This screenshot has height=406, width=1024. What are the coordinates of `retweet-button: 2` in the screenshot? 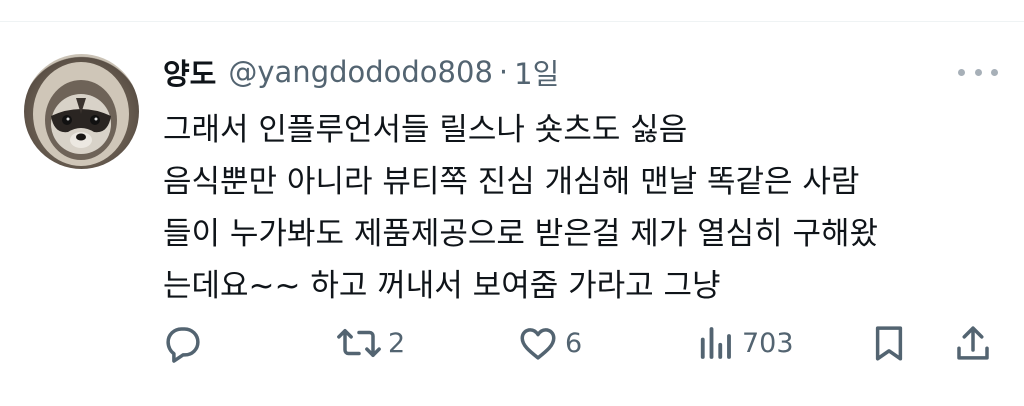 It's located at (370, 343).